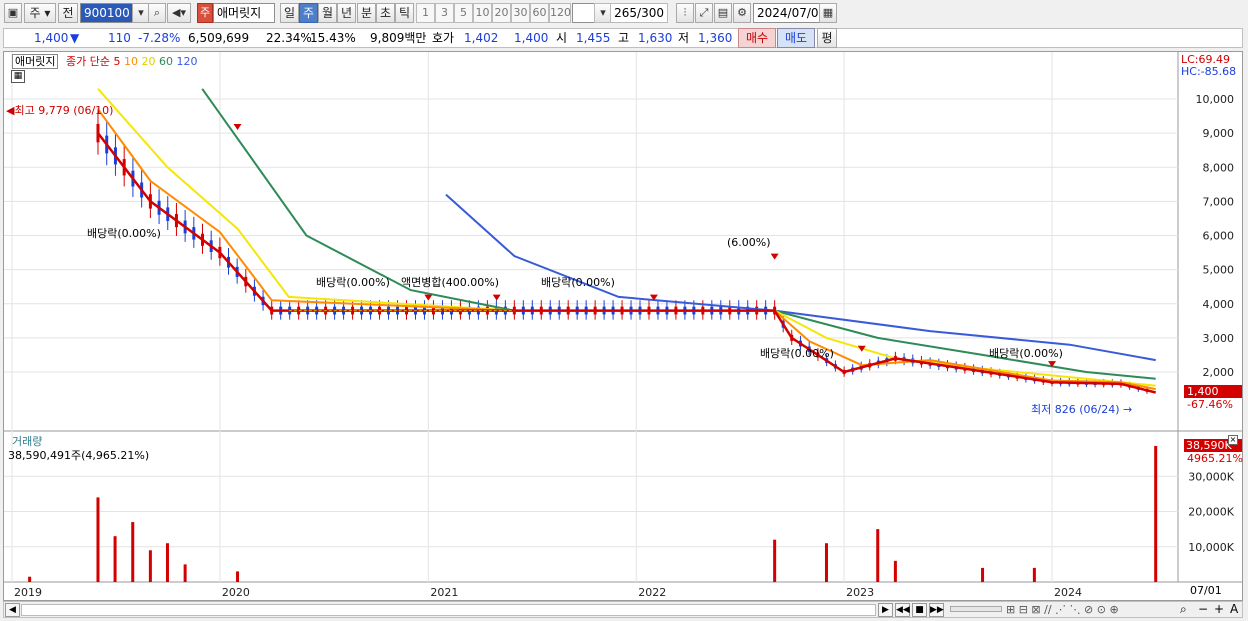 Image resolution: width=1248 pixels, height=621 pixels. I want to click on tab-year: 년, so click(346, 13).